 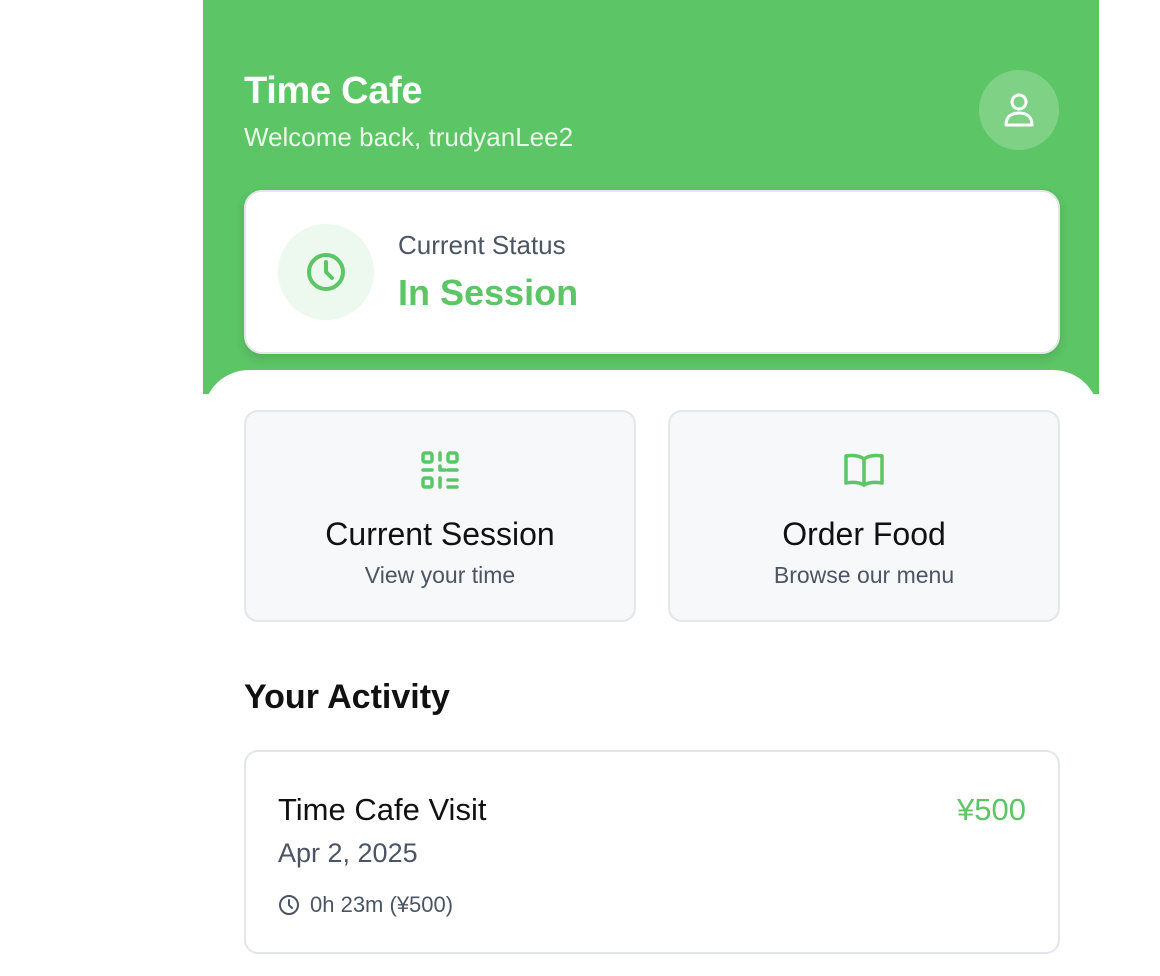 What do you see at coordinates (482, 245) in the screenshot?
I see `status-label: Current Status` at bounding box center [482, 245].